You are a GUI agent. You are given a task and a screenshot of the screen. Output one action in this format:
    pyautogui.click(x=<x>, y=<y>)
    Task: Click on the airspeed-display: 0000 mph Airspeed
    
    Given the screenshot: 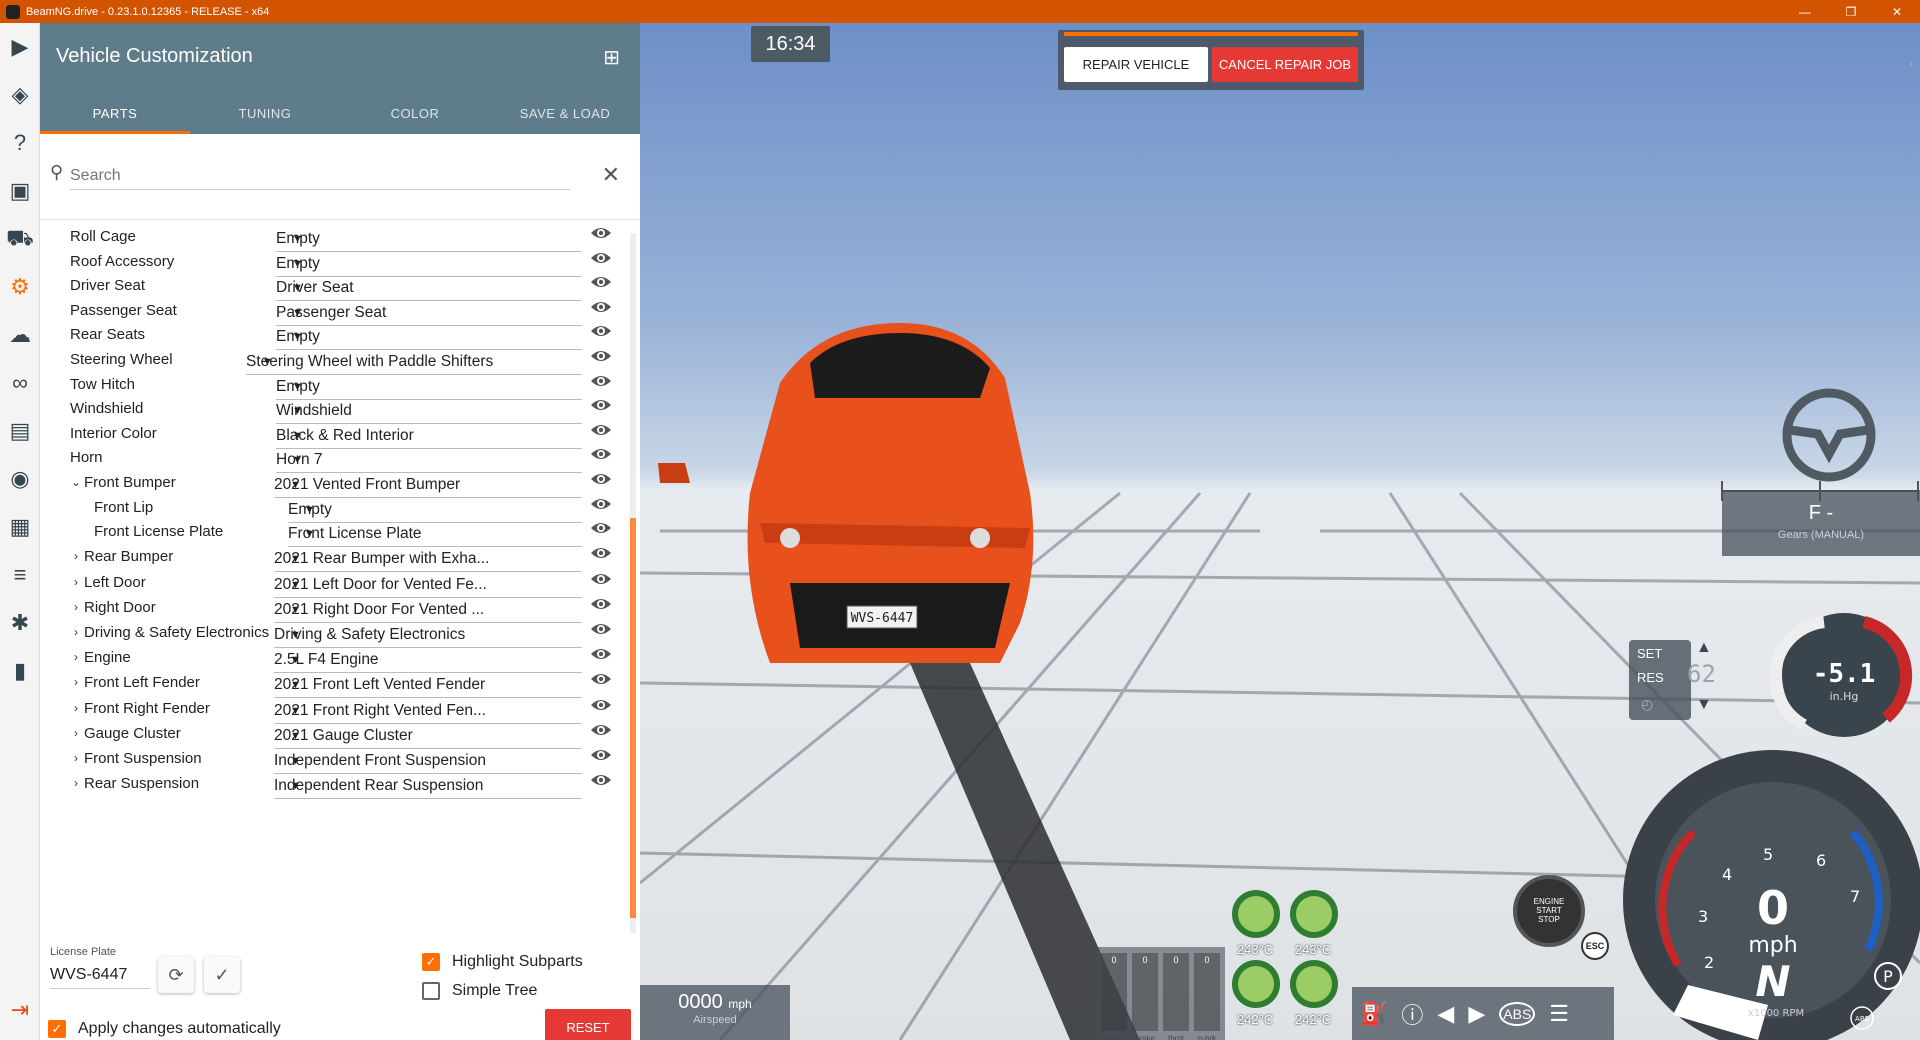 What is the action you would take?
    pyautogui.click(x=715, y=1012)
    